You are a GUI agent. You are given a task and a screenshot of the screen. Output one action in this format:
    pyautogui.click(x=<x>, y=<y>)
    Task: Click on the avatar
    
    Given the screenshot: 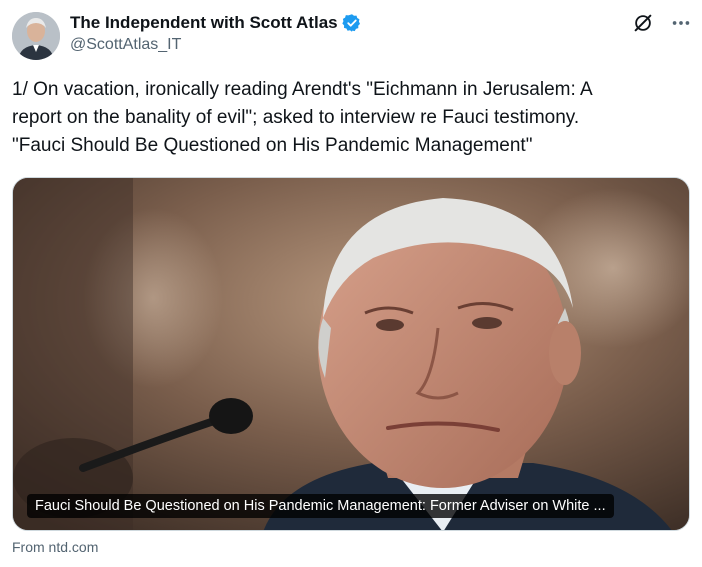 What is the action you would take?
    pyautogui.click(x=36, y=36)
    